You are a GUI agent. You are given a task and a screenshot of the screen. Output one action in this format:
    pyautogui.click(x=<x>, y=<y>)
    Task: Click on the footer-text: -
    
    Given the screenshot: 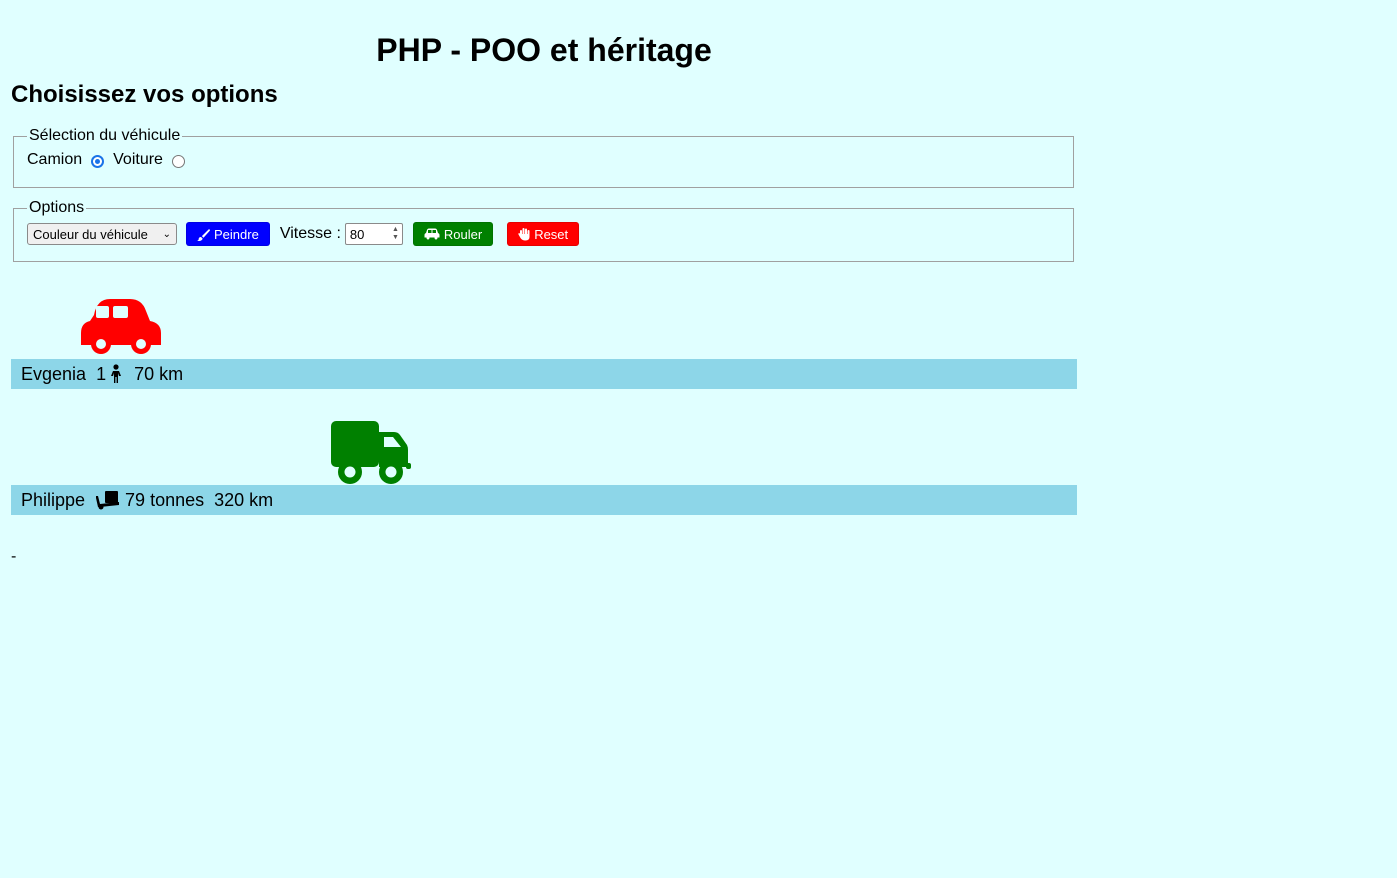 What is the action you would take?
    pyautogui.click(x=14, y=556)
    